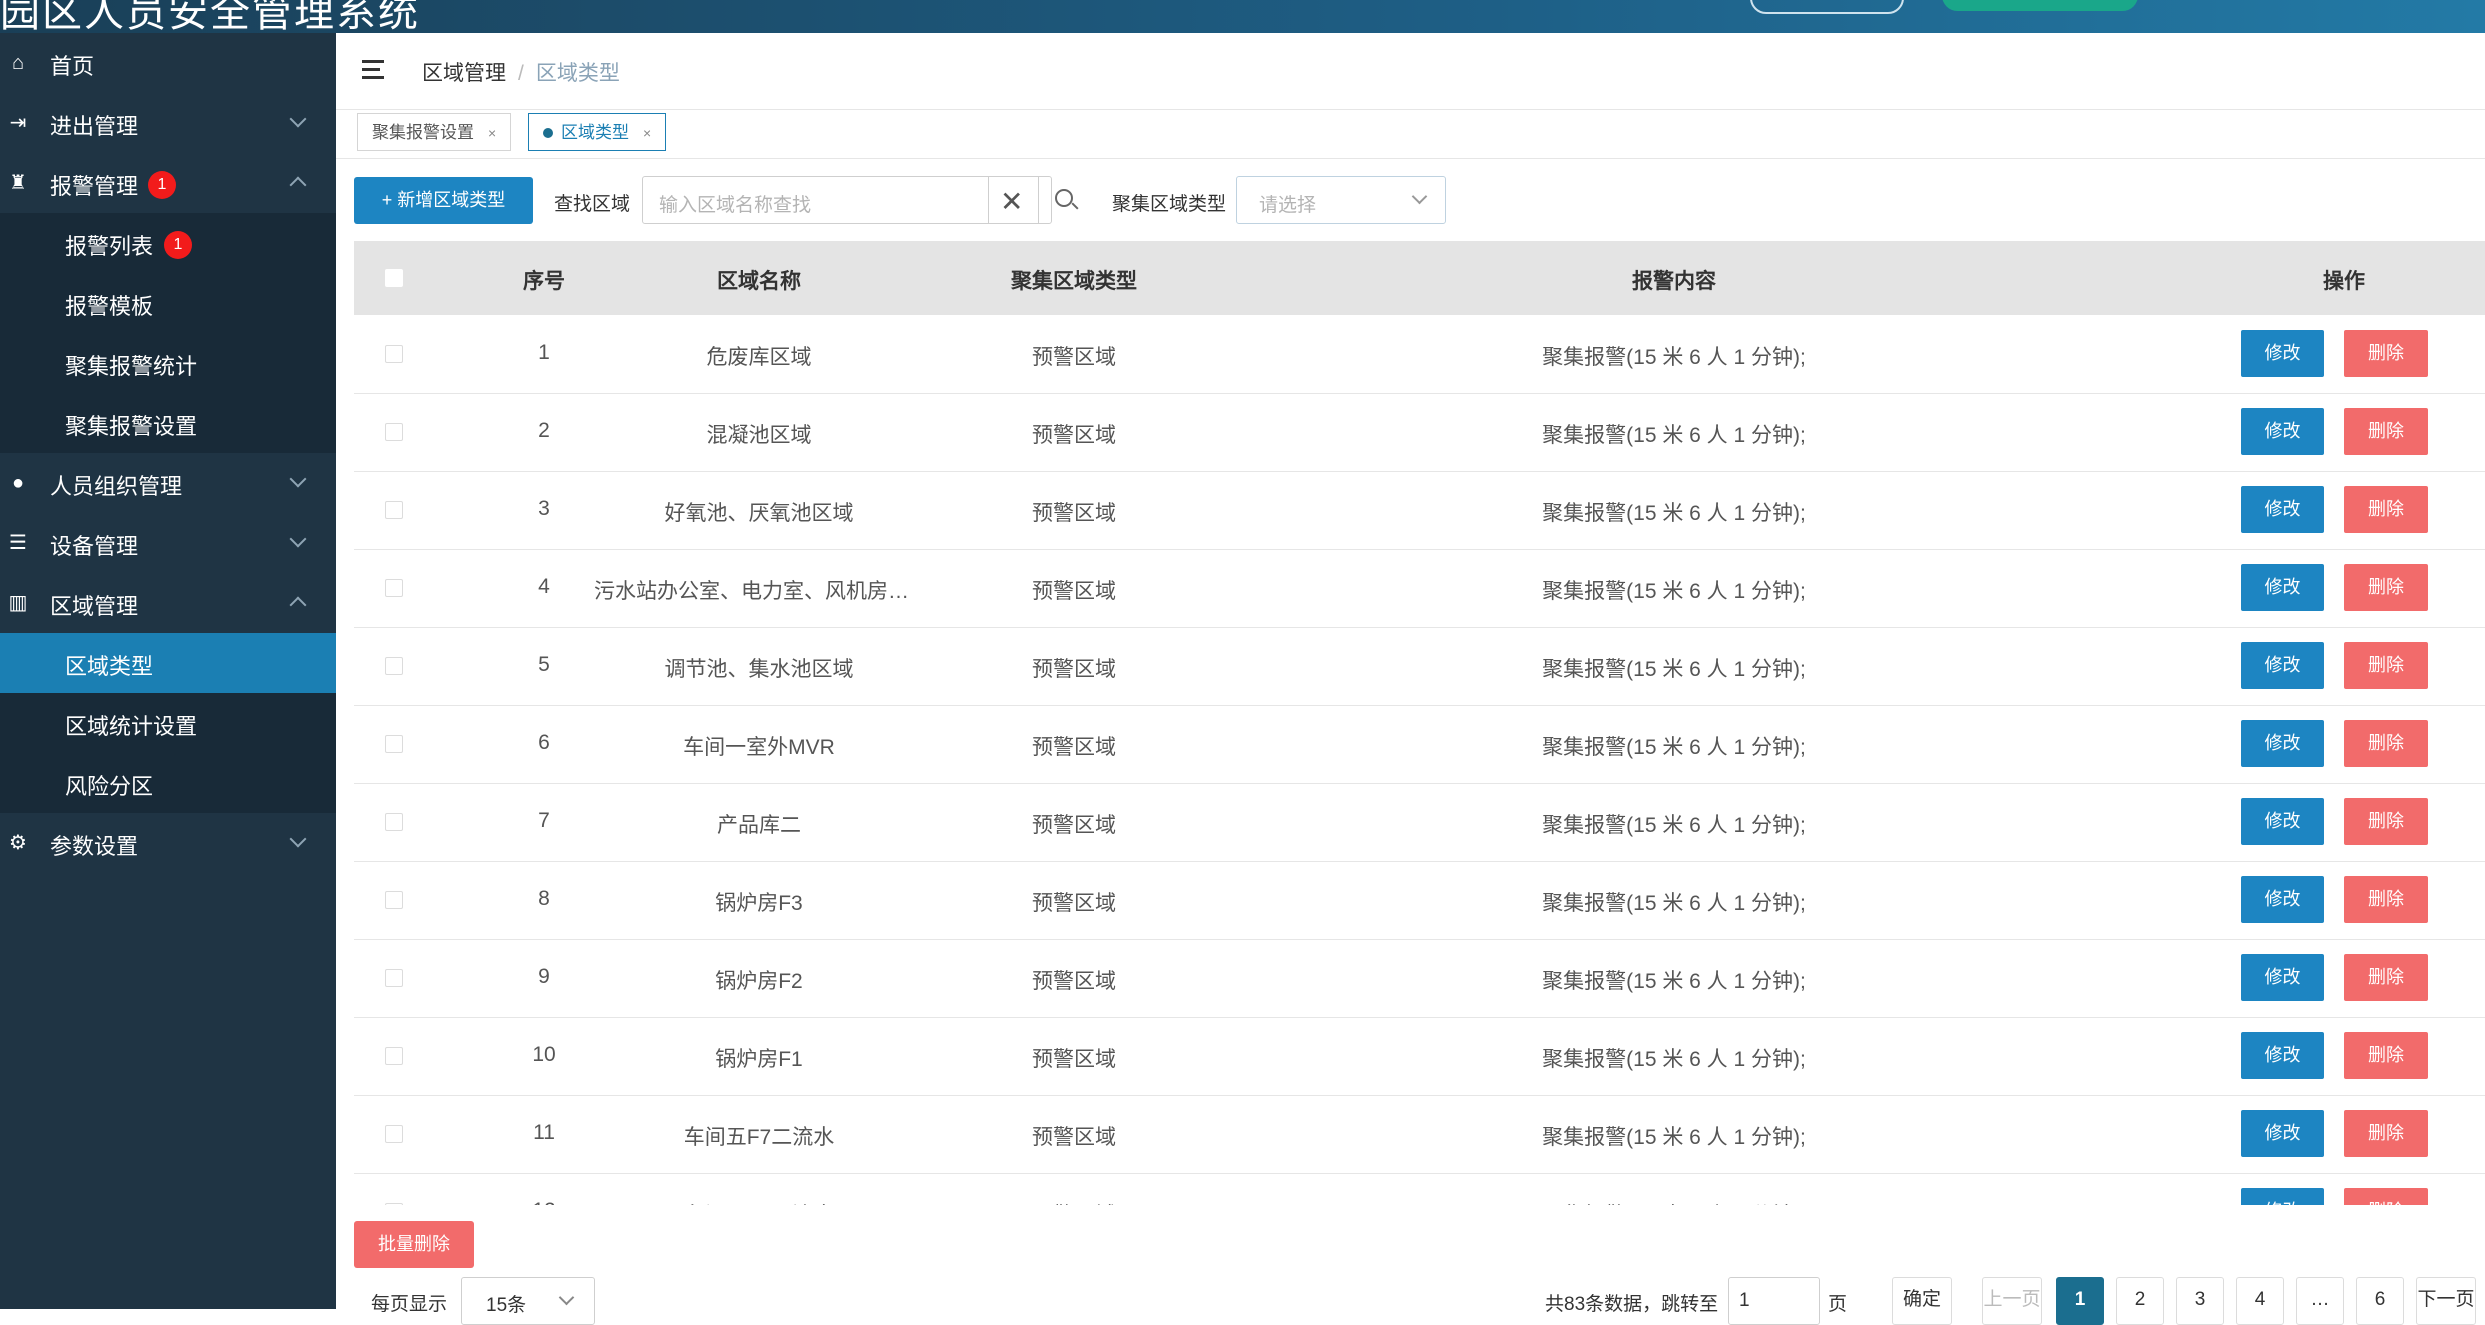 This screenshot has height=1325, width=2485. I want to click on table-row: 11 车间五F7二流水 预警区域 聚集报警(15 米 6 人 1 分钟); 修改 删除, so click(1419, 1134).